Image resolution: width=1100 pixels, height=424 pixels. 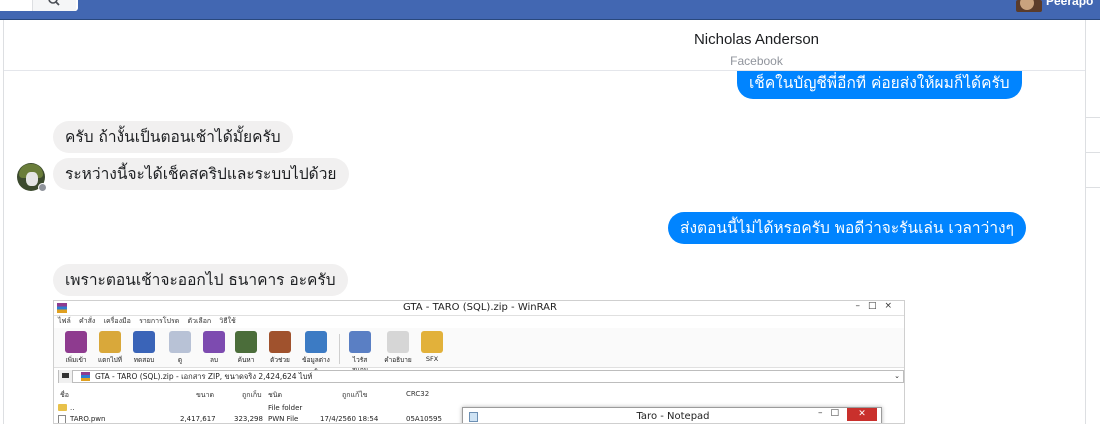 What do you see at coordinates (64, 395) in the screenshot?
I see `column-header: ชื่อ` at bounding box center [64, 395].